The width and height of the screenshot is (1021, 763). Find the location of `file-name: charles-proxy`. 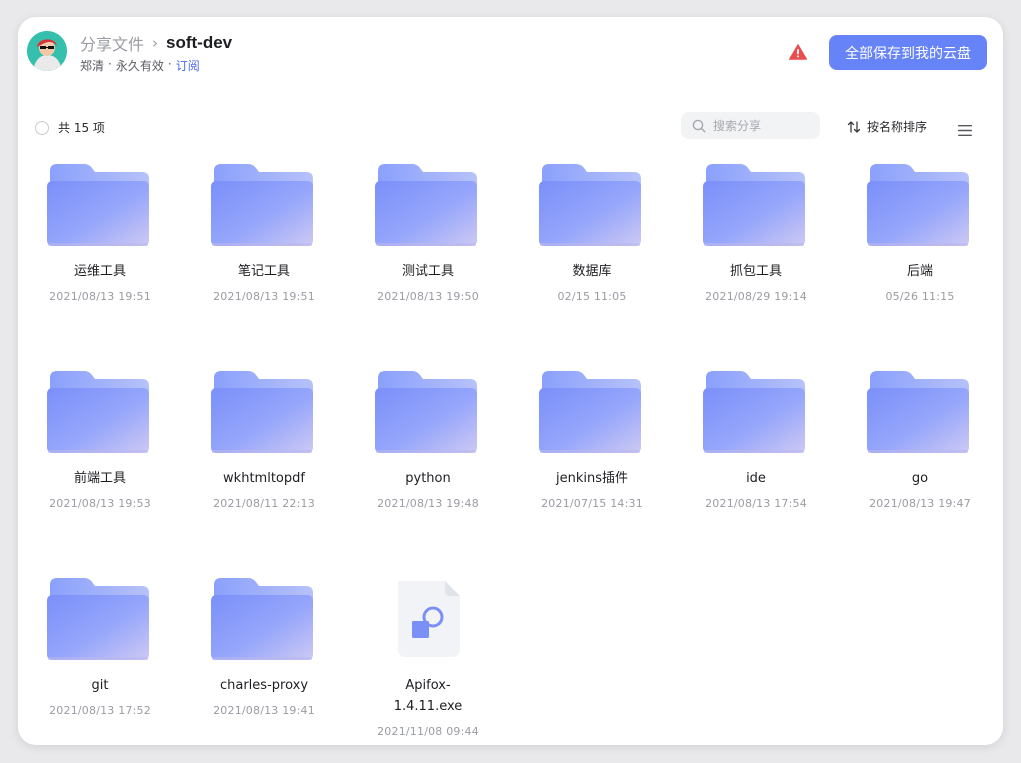

file-name: charles-proxy is located at coordinates (264, 685).